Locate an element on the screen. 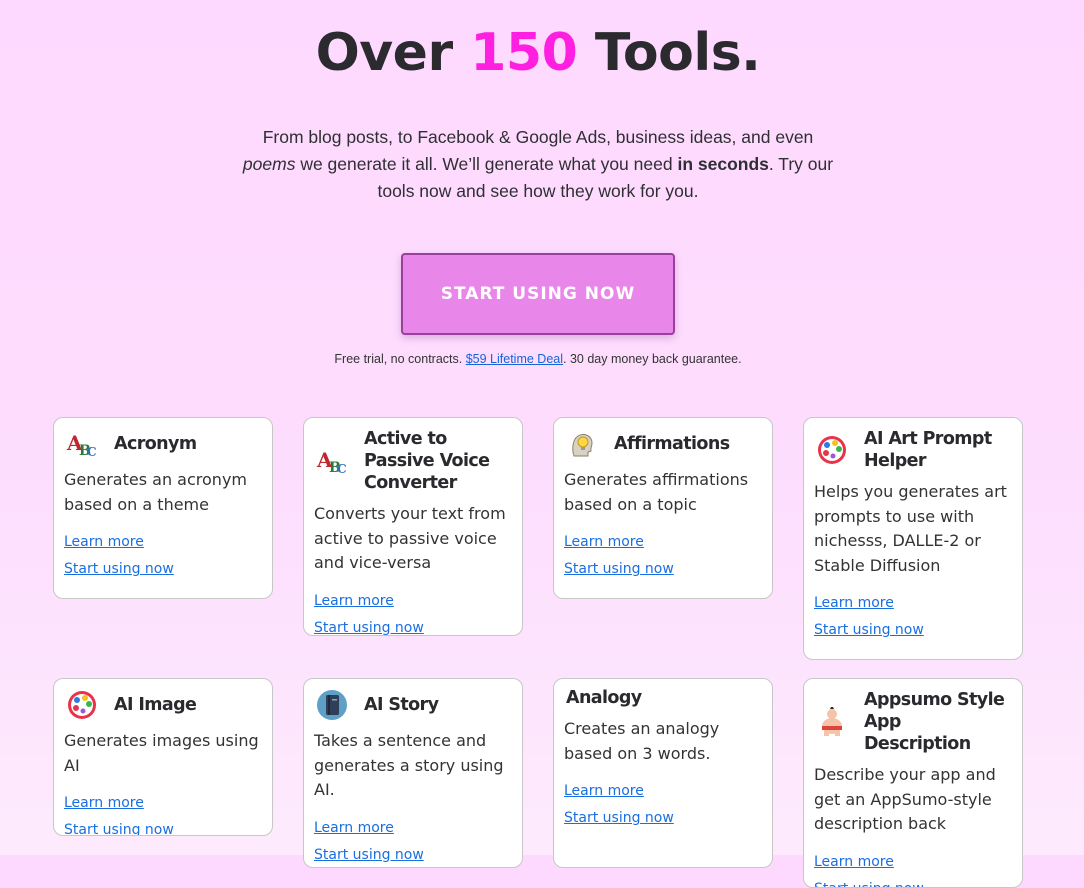 This screenshot has width=1084, height=888. notebook-icon is located at coordinates (332, 705).